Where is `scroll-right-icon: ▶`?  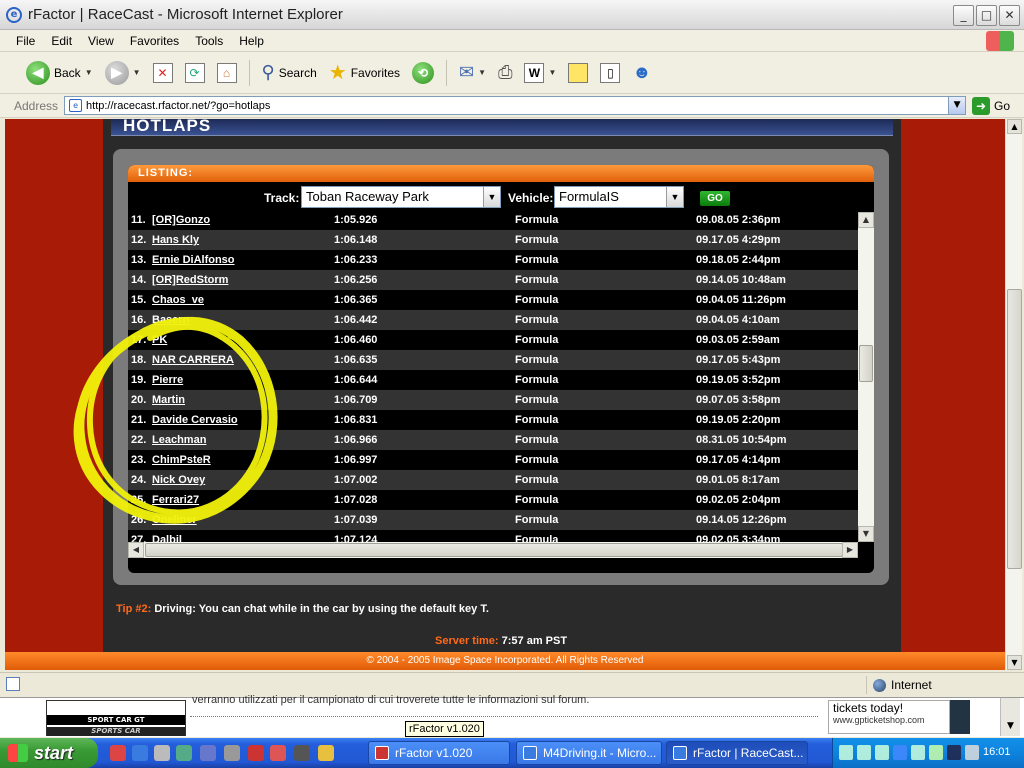
scroll-right-icon: ▶ is located at coordinates (850, 550).